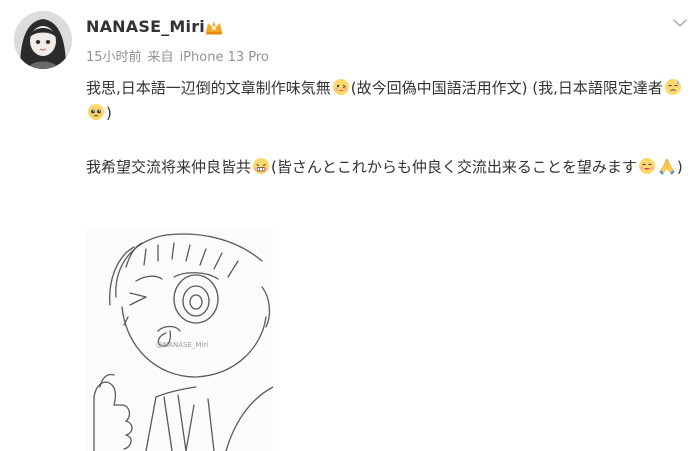 The image size is (700, 451). Describe the element at coordinates (182, 345) in the screenshot. I see `image-watermark: @NANASE_Miri` at that location.